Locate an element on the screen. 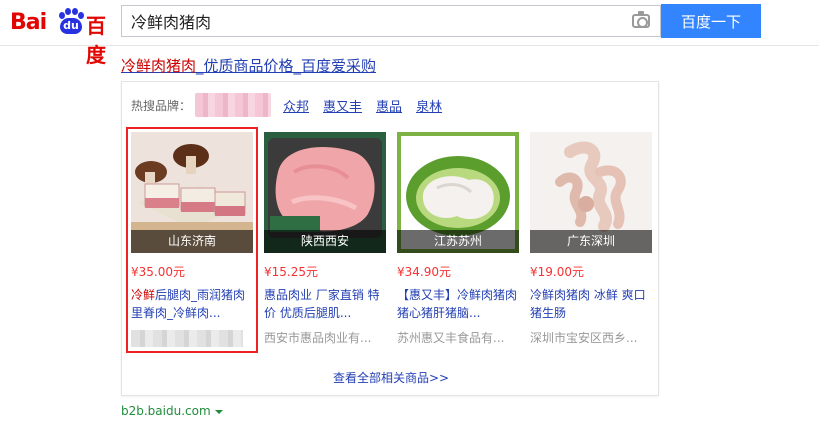 This screenshot has height=437, width=819. view-all-products-link: 查看全部相关商品>> is located at coordinates (391, 377).